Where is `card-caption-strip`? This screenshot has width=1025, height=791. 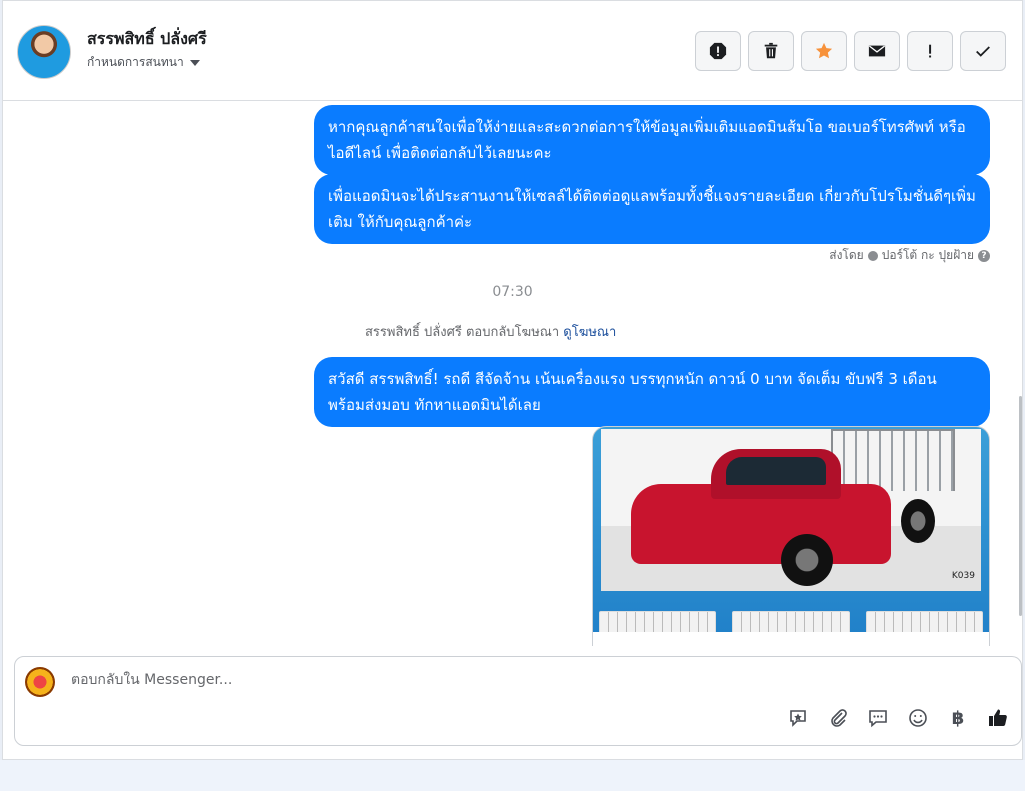
card-caption-strip is located at coordinates (791, 639).